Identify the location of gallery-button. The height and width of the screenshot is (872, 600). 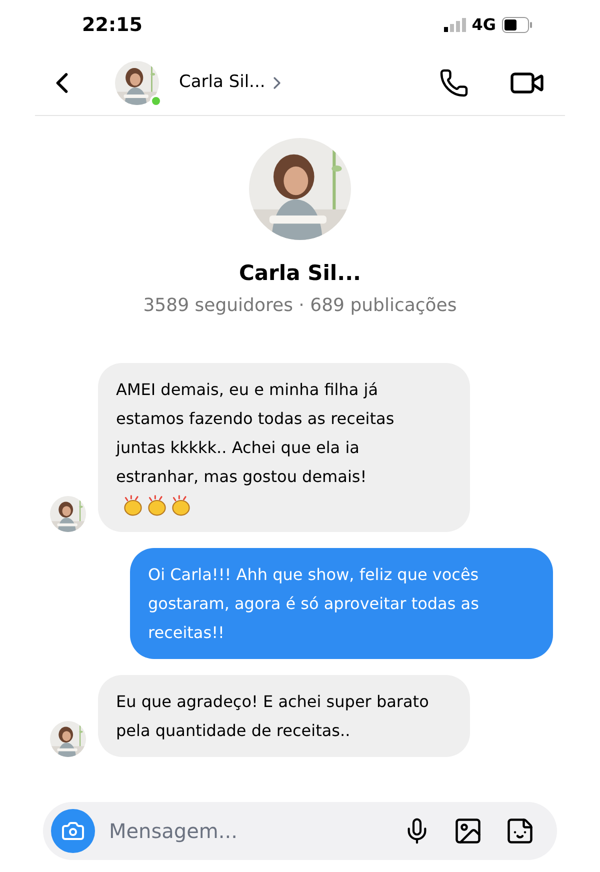
(468, 831).